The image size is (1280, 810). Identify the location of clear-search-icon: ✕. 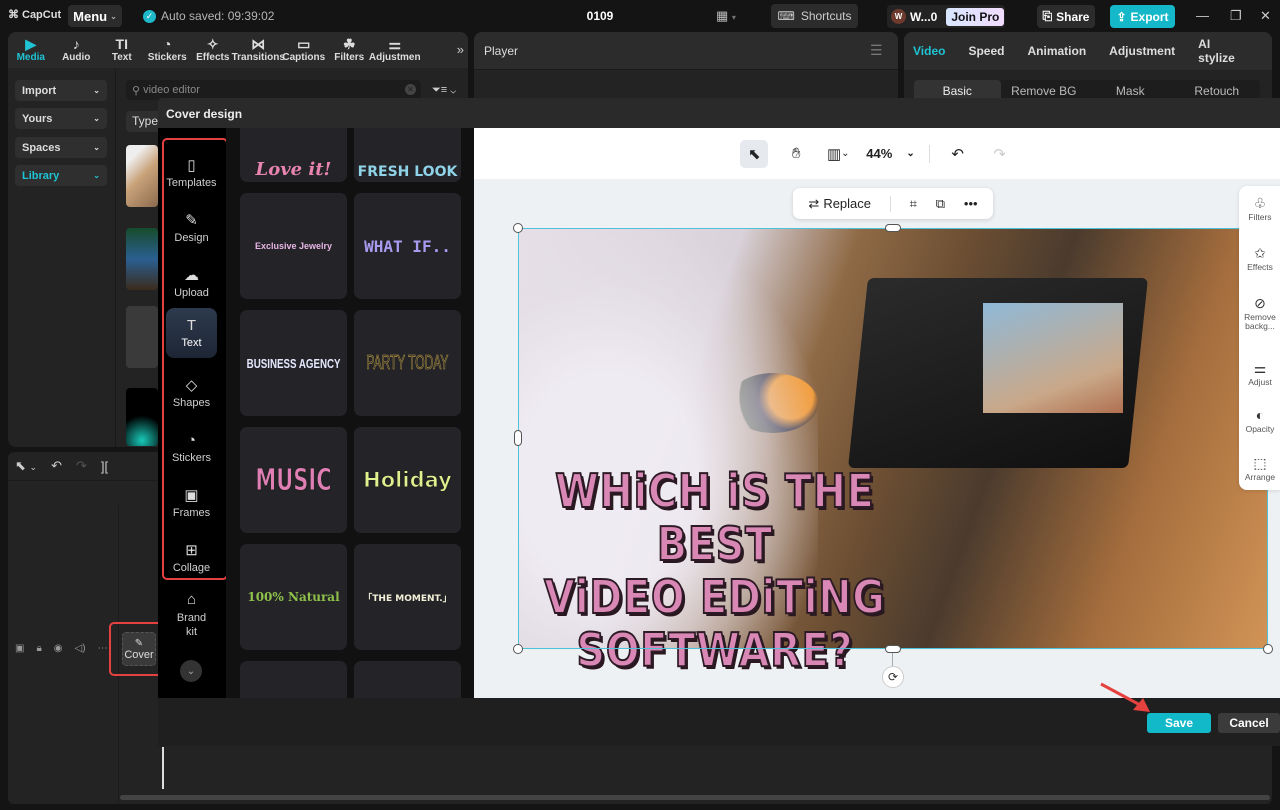
(410, 89).